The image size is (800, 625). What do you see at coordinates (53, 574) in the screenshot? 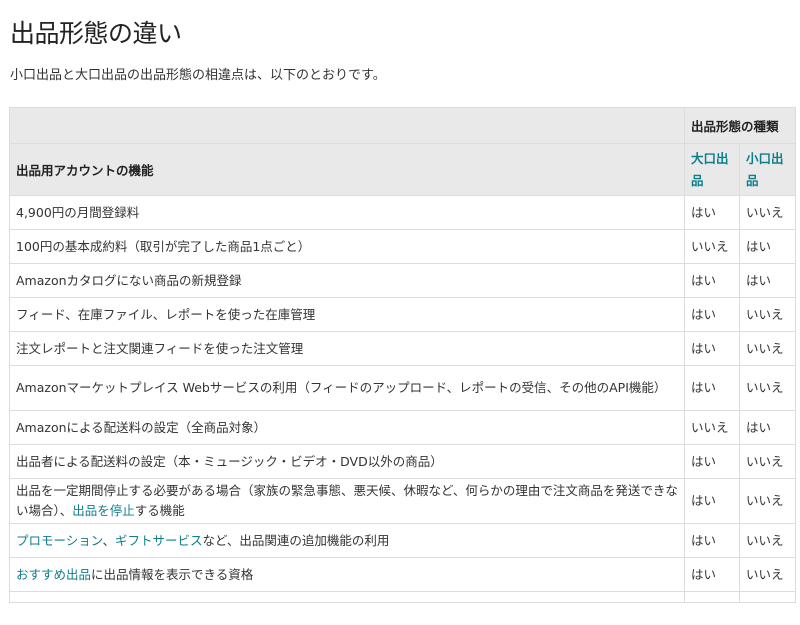
I see `featured-offer-link: おすすめ出品` at bounding box center [53, 574].